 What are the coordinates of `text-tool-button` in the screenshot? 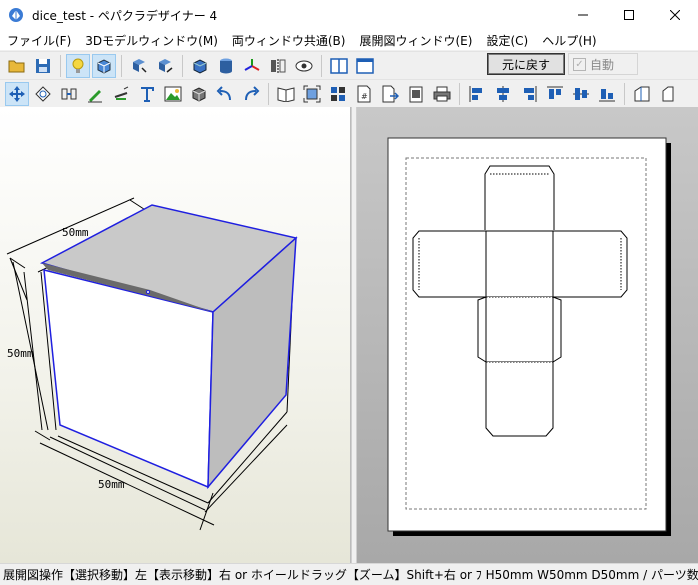 It's located at (147, 94).